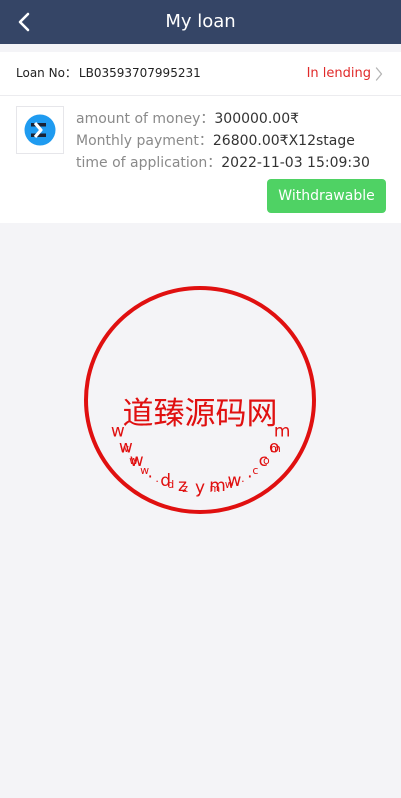  What do you see at coordinates (200, 469) in the screenshot?
I see `stamp-bottom-arc: www. d z y m w .com` at bounding box center [200, 469].